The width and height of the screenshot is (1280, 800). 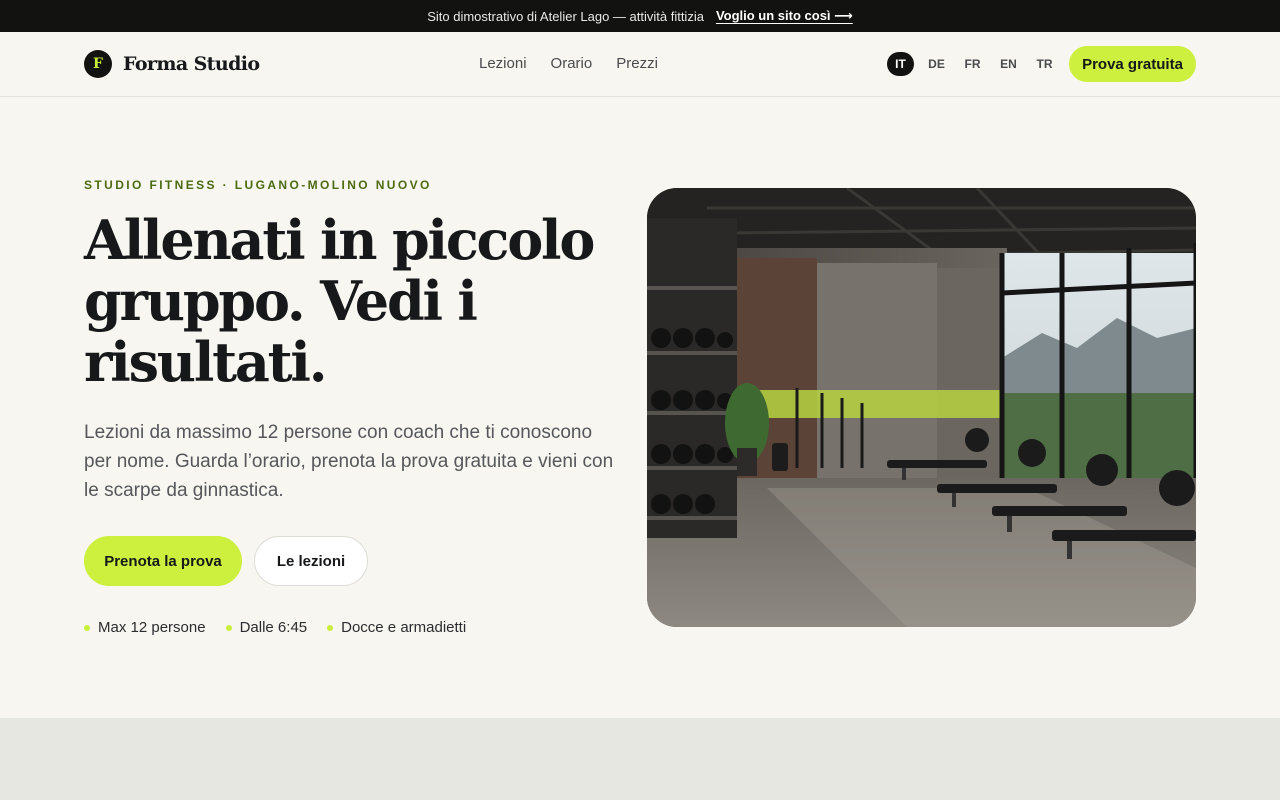 I want to click on feature-item: Docce e armadietti, so click(x=396, y=627).